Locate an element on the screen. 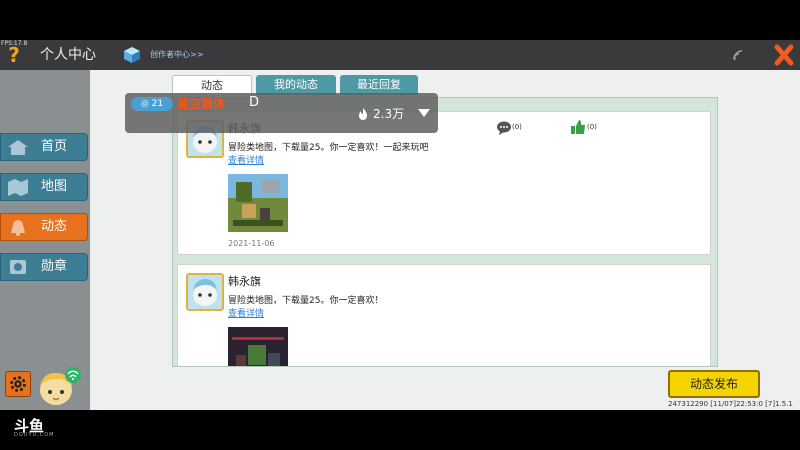 The width and height of the screenshot is (800, 450). post-date: 2021-11-06 is located at coordinates (251, 243).